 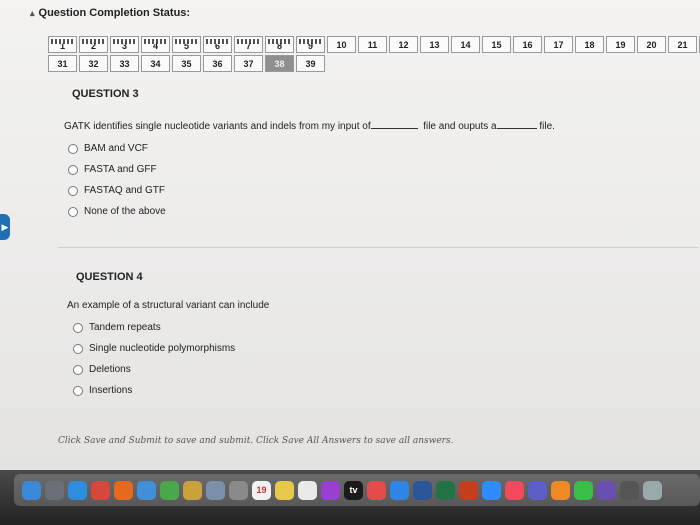 What do you see at coordinates (279, 63) in the screenshot?
I see `question-box-38: 38` at bounding box center [279, 63].